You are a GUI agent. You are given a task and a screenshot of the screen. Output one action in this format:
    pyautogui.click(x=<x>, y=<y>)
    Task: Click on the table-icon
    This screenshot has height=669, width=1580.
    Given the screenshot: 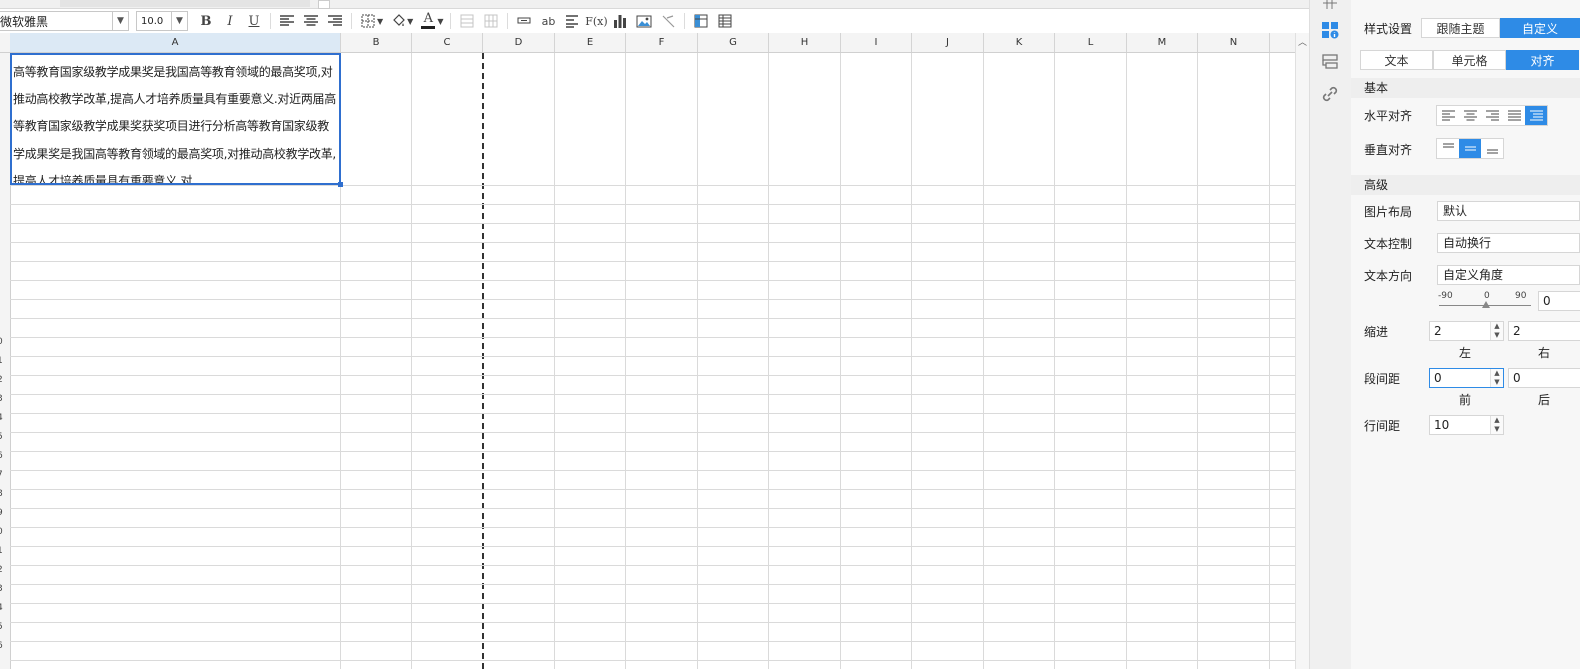 What is the action you would take?
    pyautogui.click(x=1330, y=6)
    